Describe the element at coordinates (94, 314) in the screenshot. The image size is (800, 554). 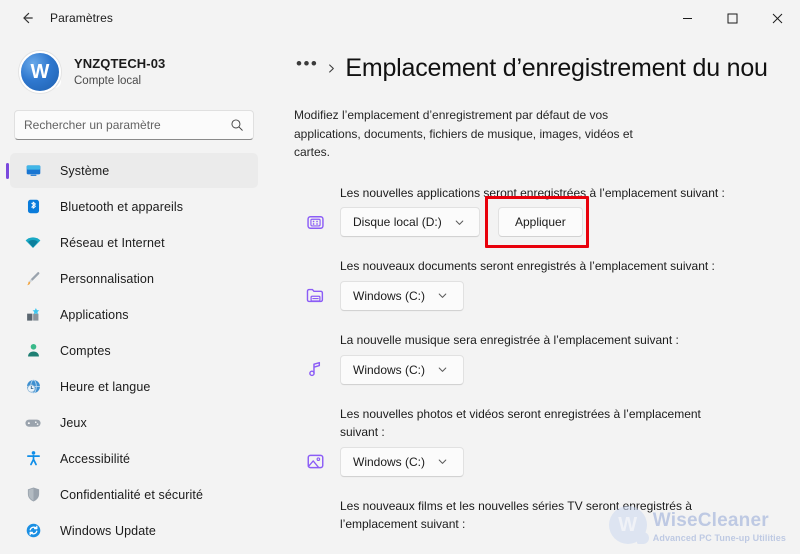
I see `sidebar-item-label: Applications` at that location.